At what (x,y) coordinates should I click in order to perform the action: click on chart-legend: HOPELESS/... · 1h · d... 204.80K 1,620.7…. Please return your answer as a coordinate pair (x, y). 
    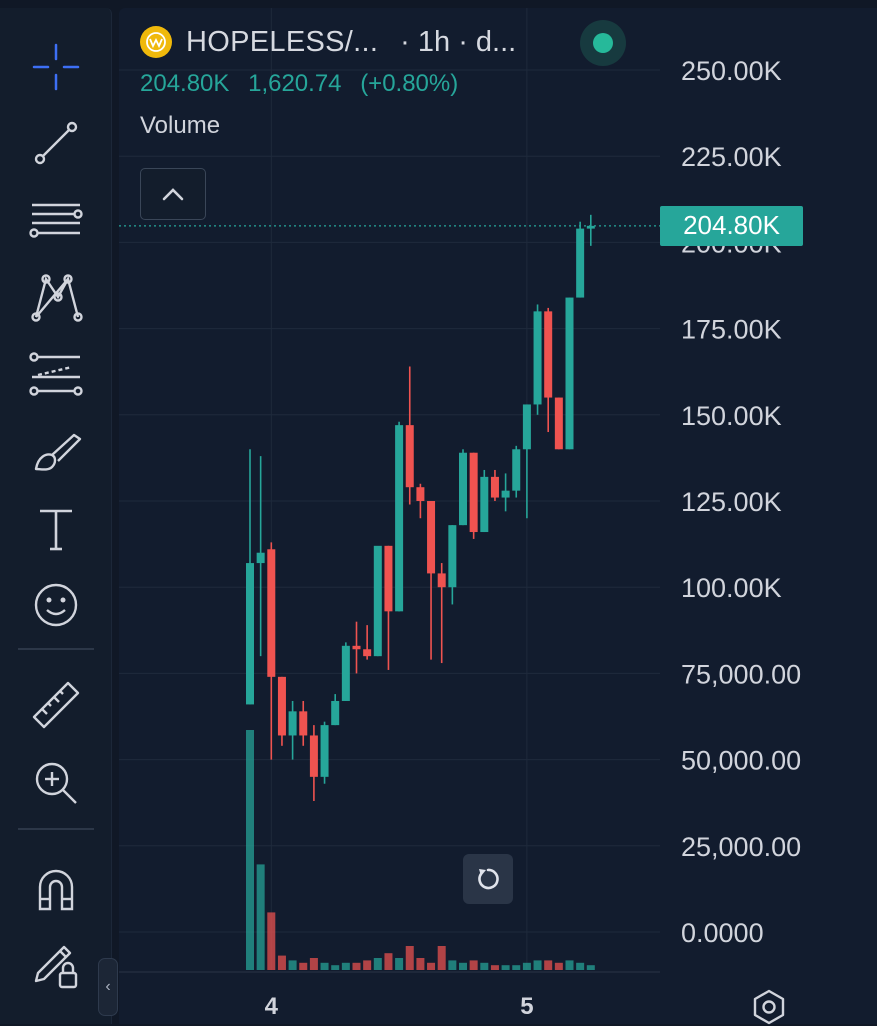
    Looking at the image, I should click on (383, 80).